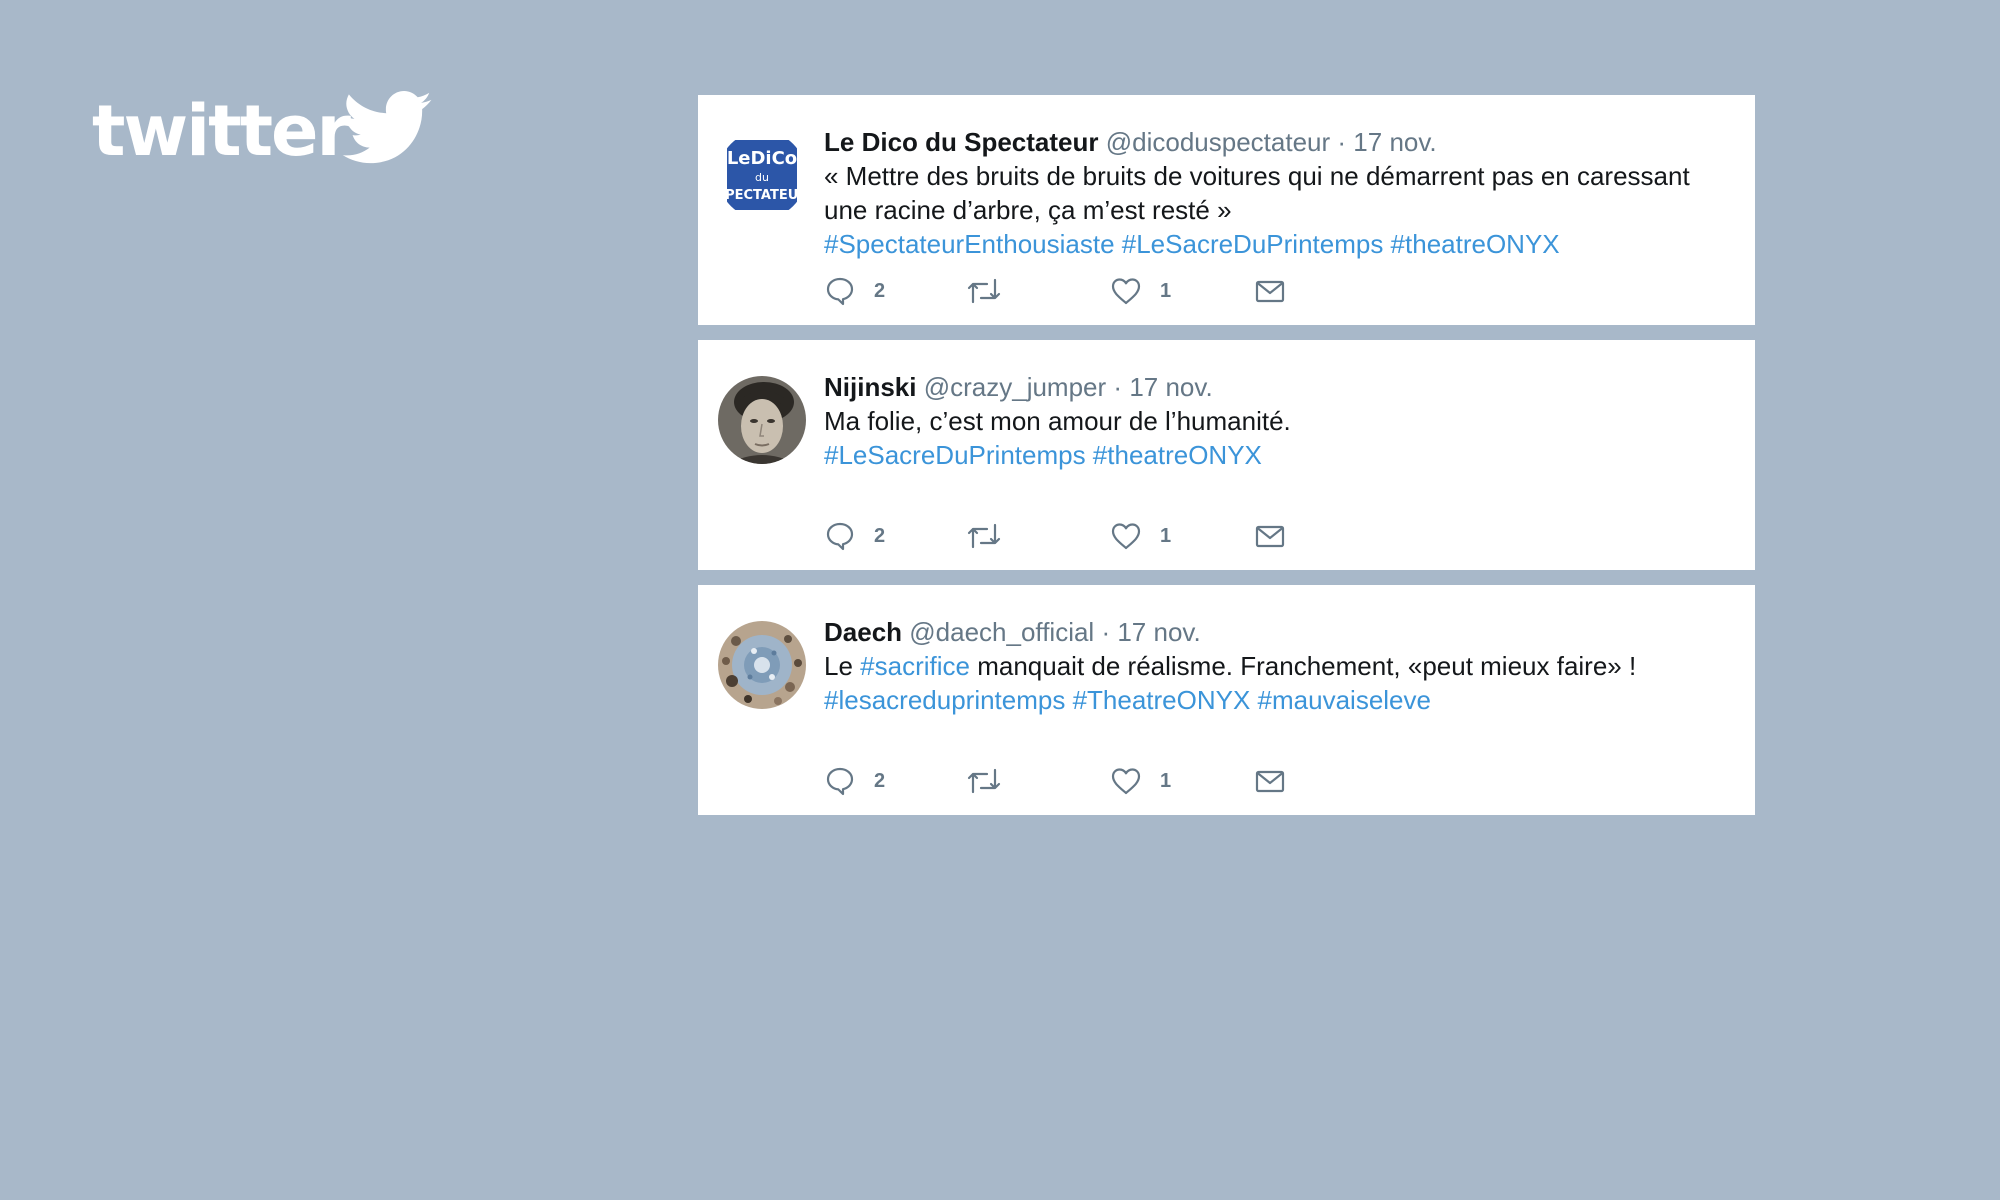  Describe the element at coordinates (762, 177) in the screenshot. I see `svg-text: du` at that location.